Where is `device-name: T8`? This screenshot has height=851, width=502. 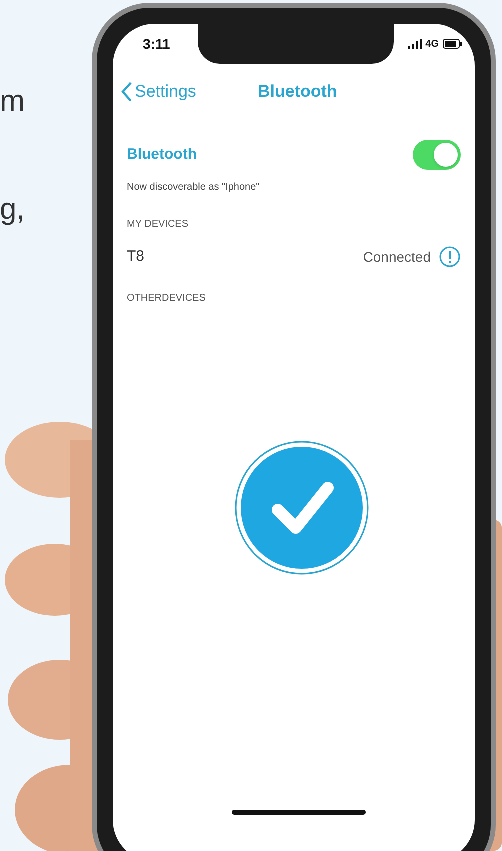
device-name: T8 is located at coordinates (136, 257).